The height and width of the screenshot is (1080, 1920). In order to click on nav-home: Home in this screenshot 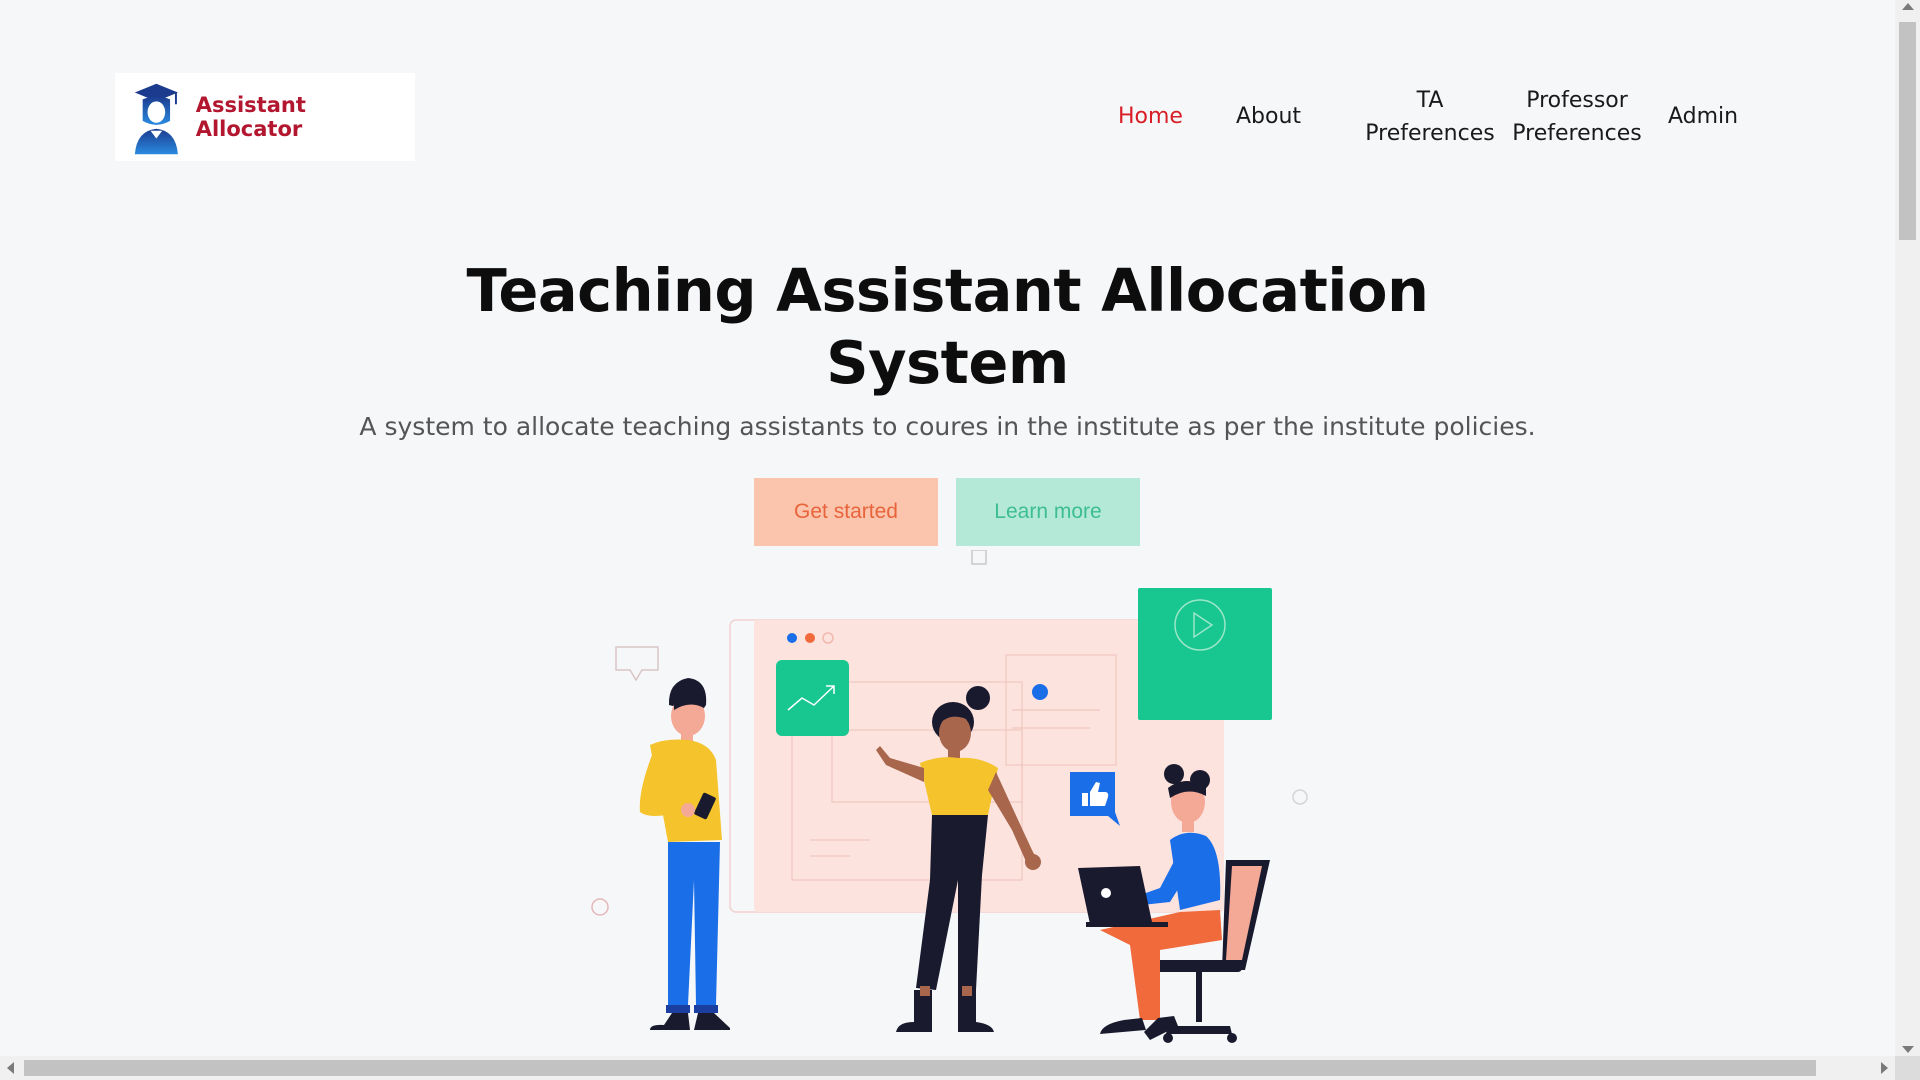, I will do `click(1150, 116)`.